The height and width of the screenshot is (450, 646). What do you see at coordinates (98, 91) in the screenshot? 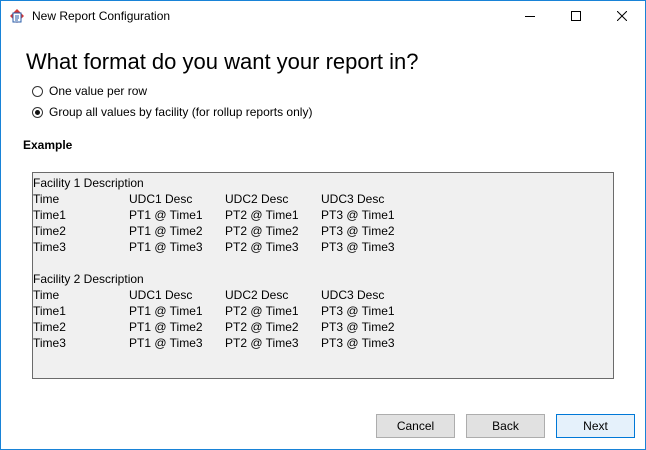
I see `radio-label: One value per row` at bounding box center [98, 91].